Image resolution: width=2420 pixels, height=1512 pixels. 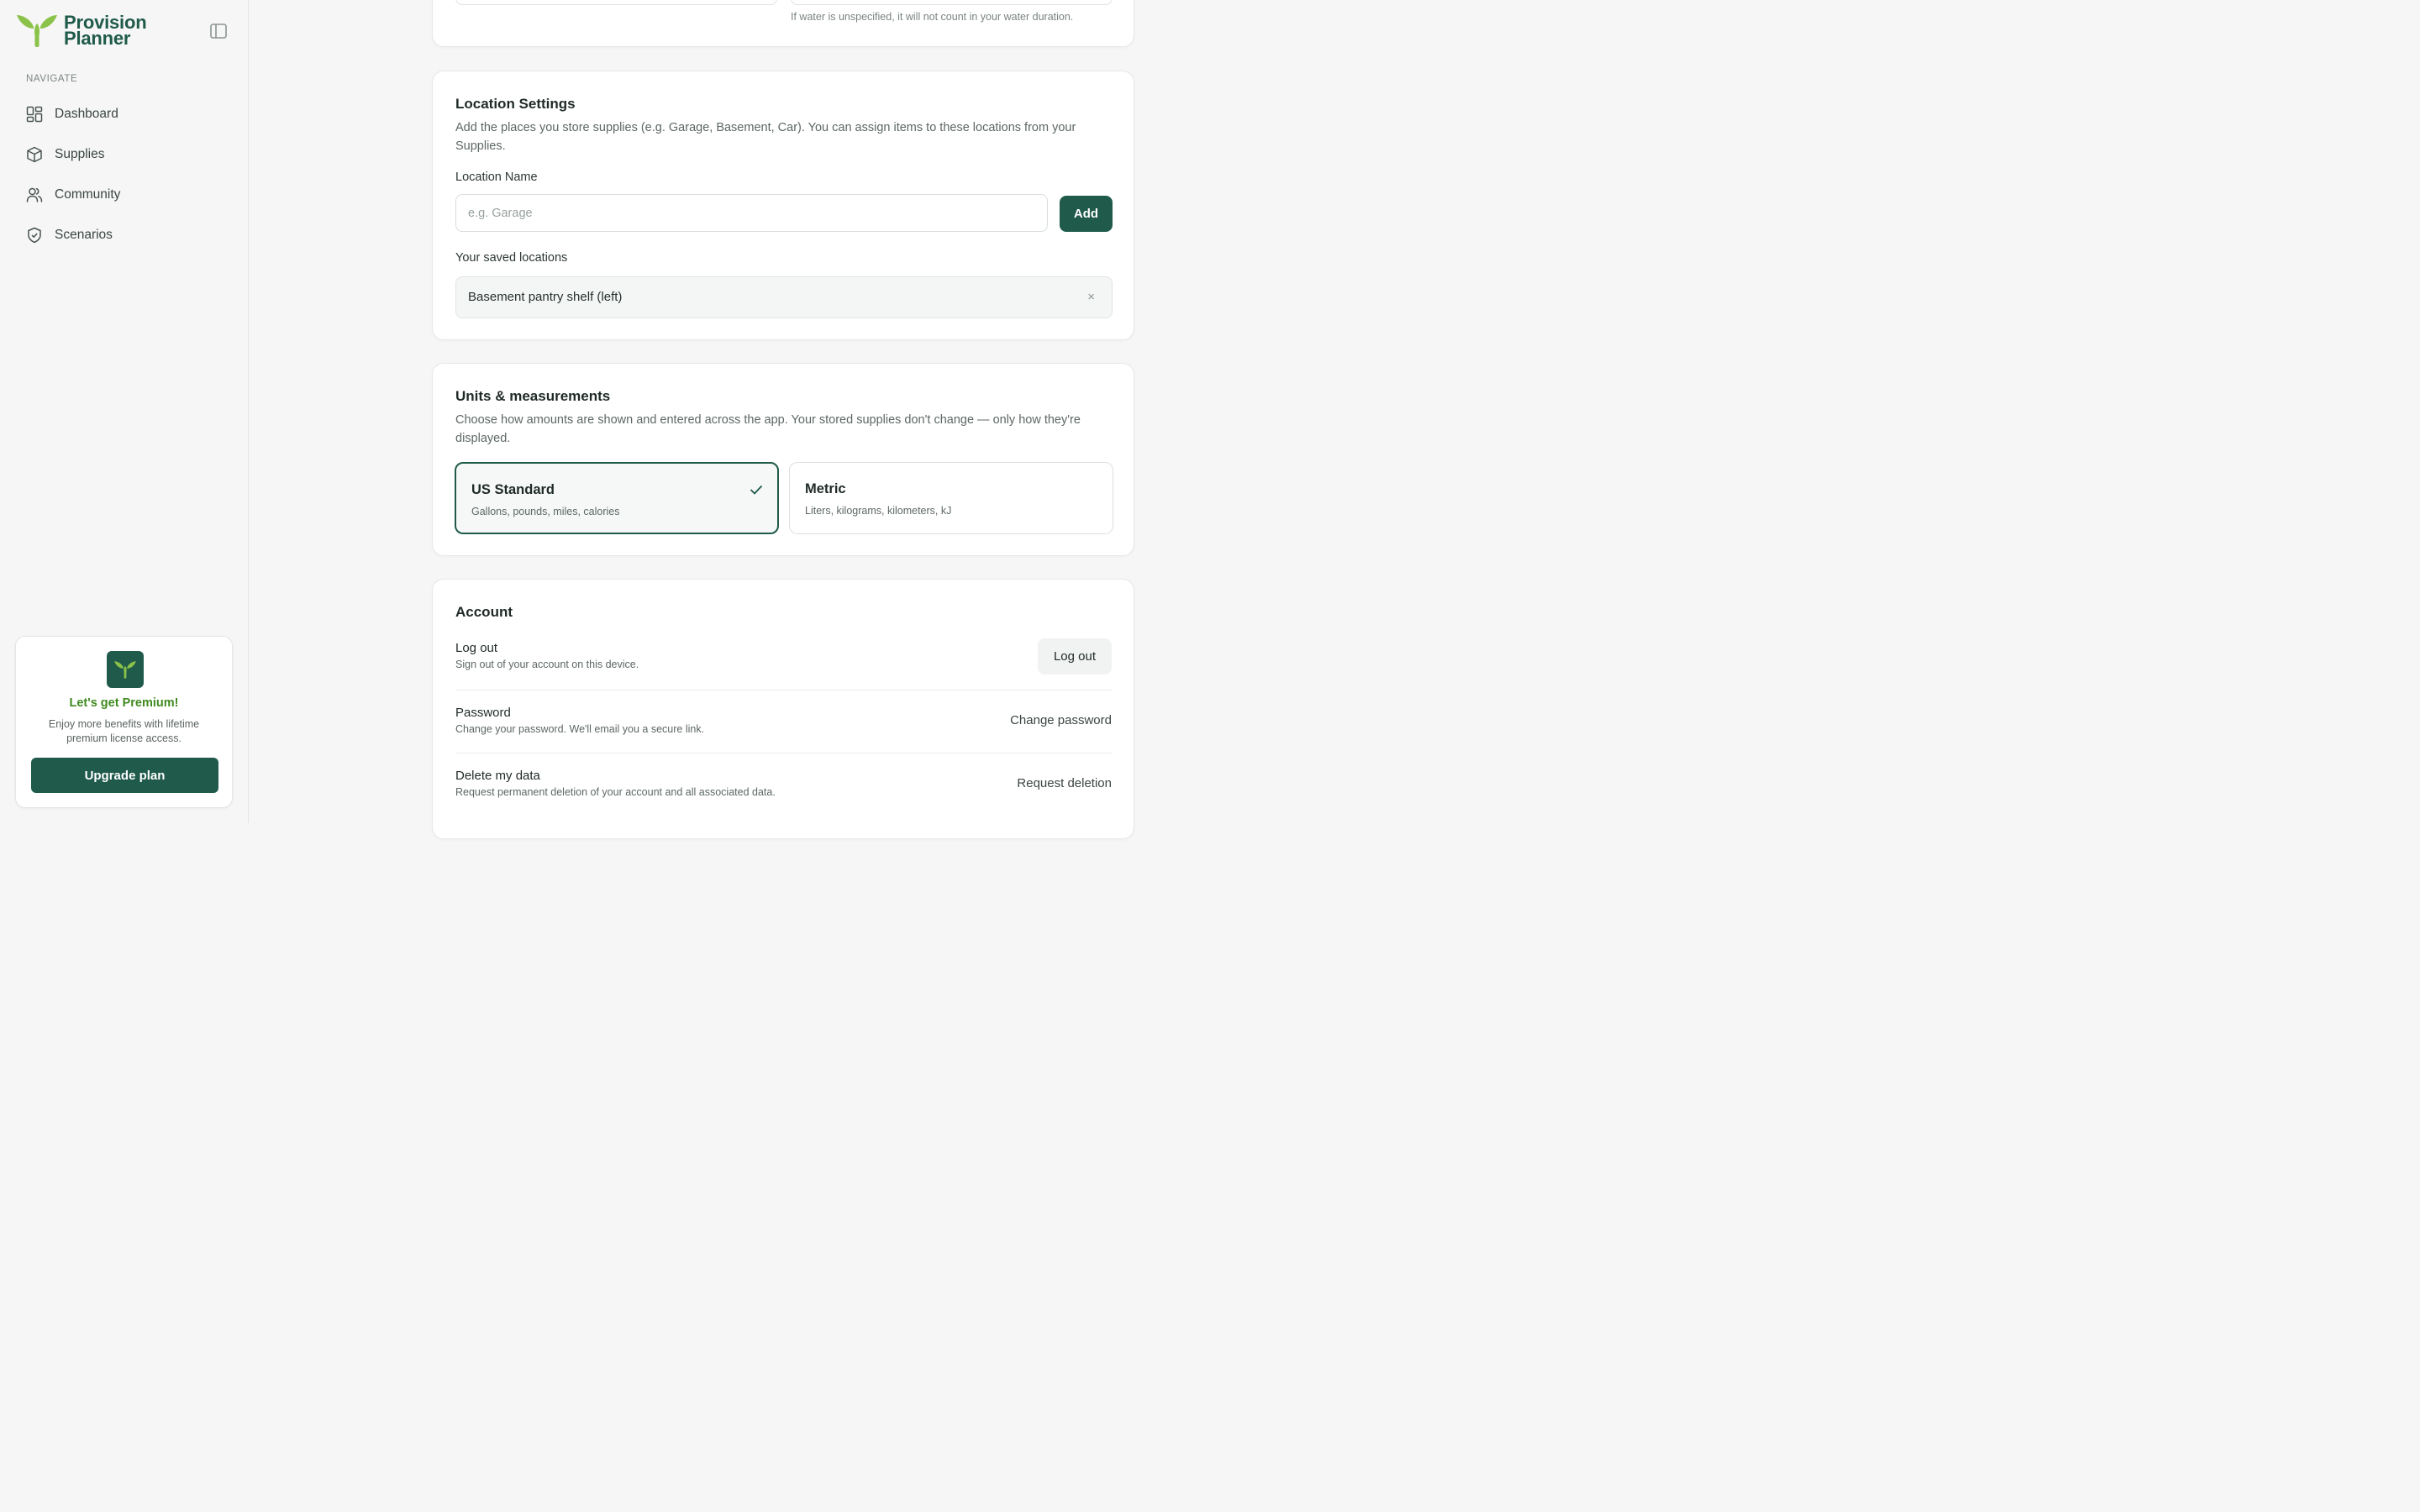 I want to click on sidebar-item-label: Dashboard, so click(x=86, y=114).